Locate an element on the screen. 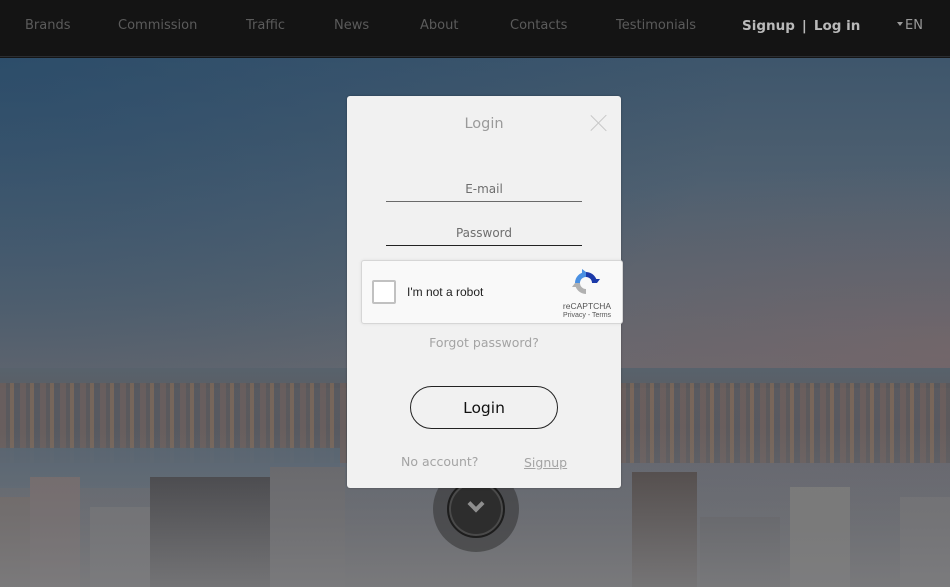 This screenshot has height=587, width=950. modal-title: Login is located at coordinates (484, 124).